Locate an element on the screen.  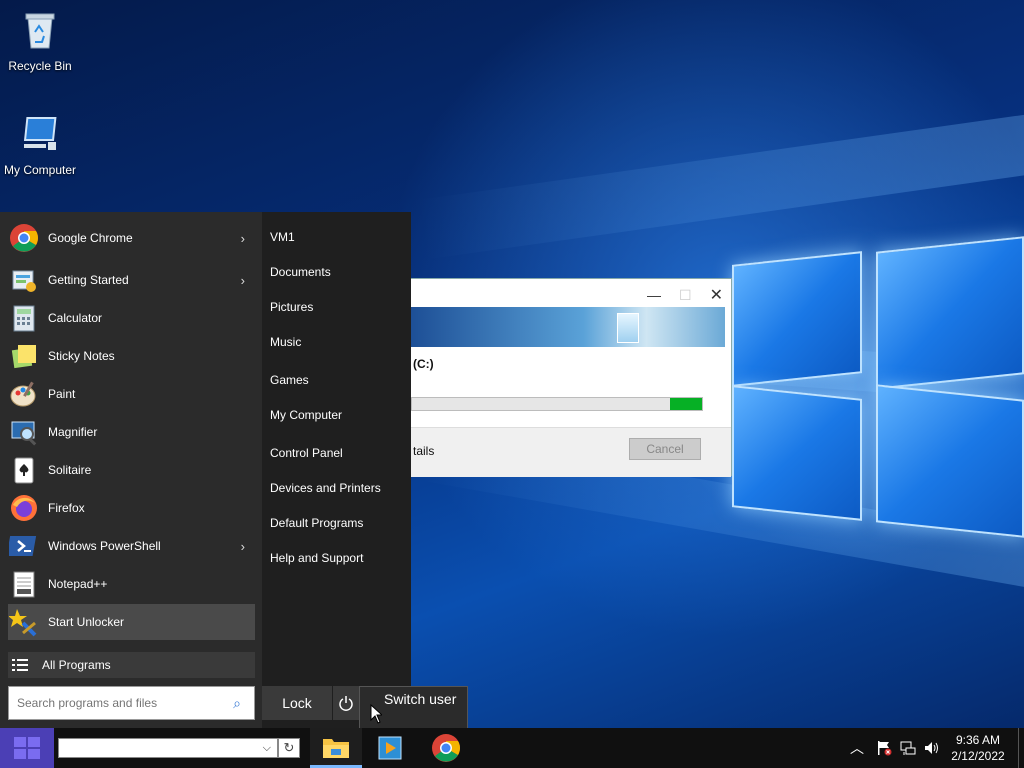
calculator-icon is located at coordinates (24, 318).